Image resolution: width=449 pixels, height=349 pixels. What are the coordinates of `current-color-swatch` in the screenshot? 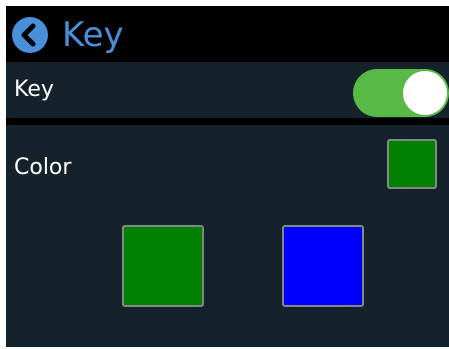 It's located at (412, 164).